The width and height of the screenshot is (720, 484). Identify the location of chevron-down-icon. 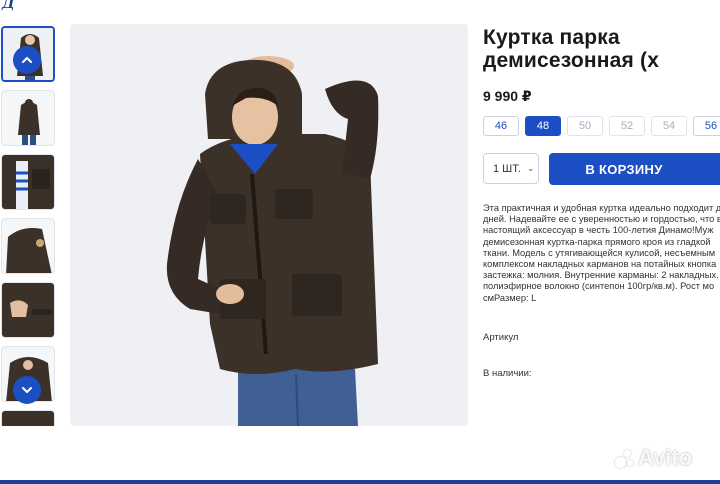
(27, 390).